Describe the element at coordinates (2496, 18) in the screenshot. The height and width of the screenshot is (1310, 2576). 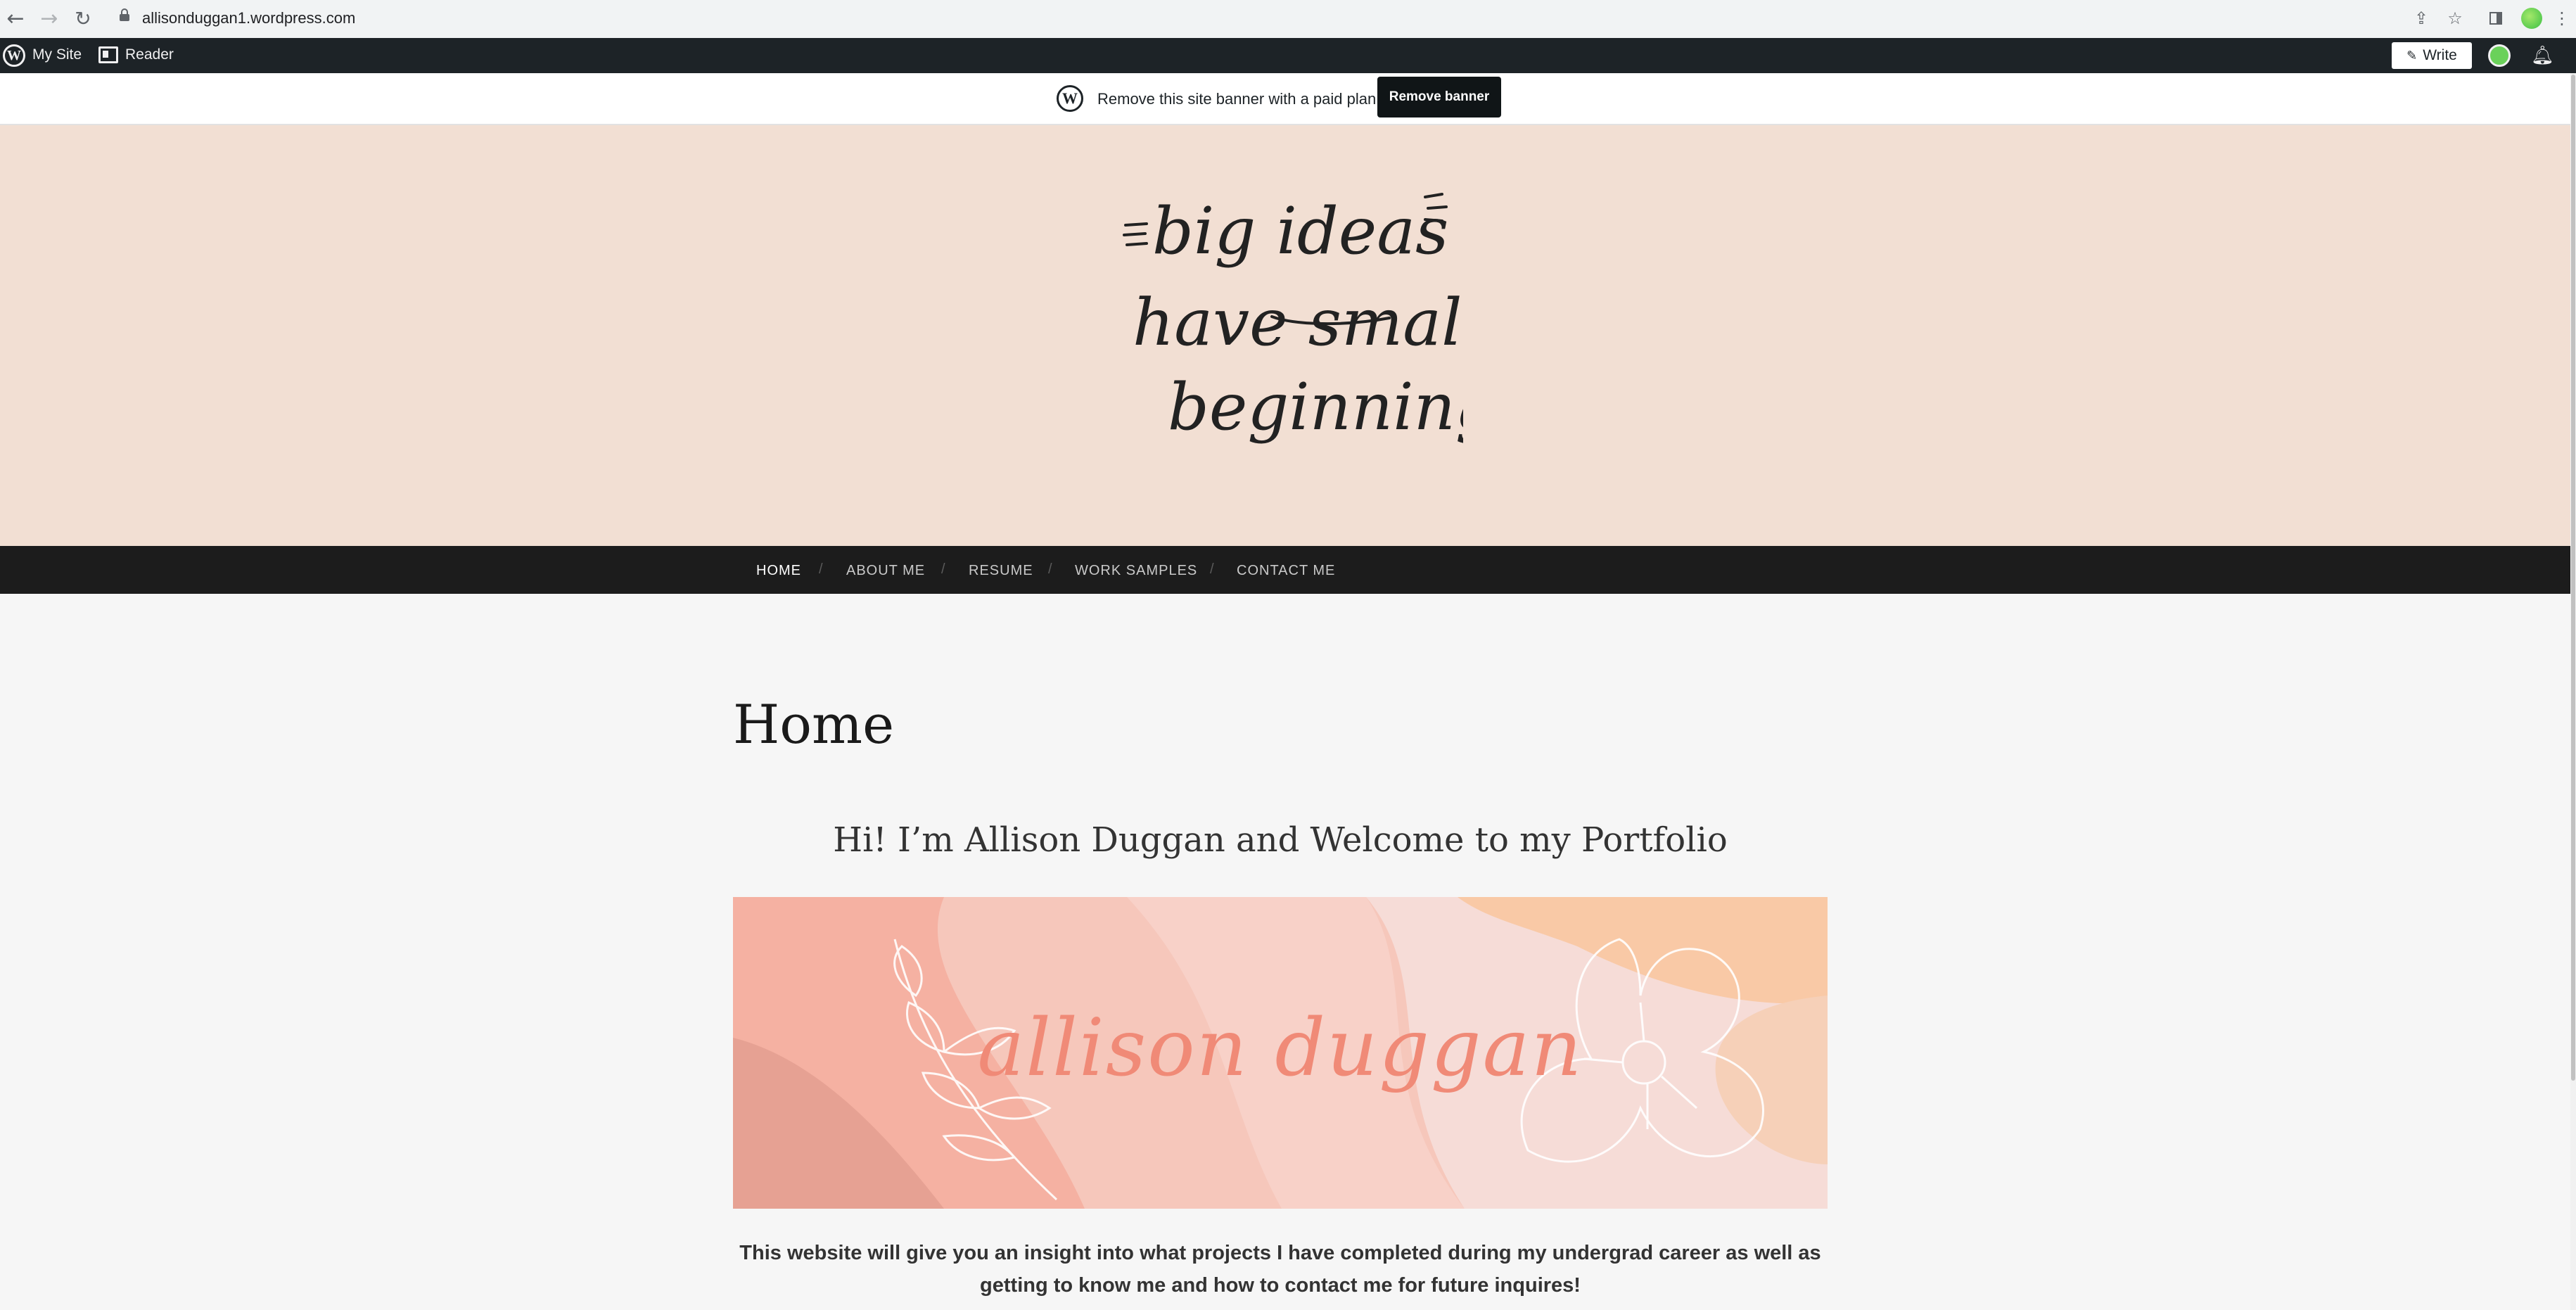
I see `side-panel-icon` at that location.